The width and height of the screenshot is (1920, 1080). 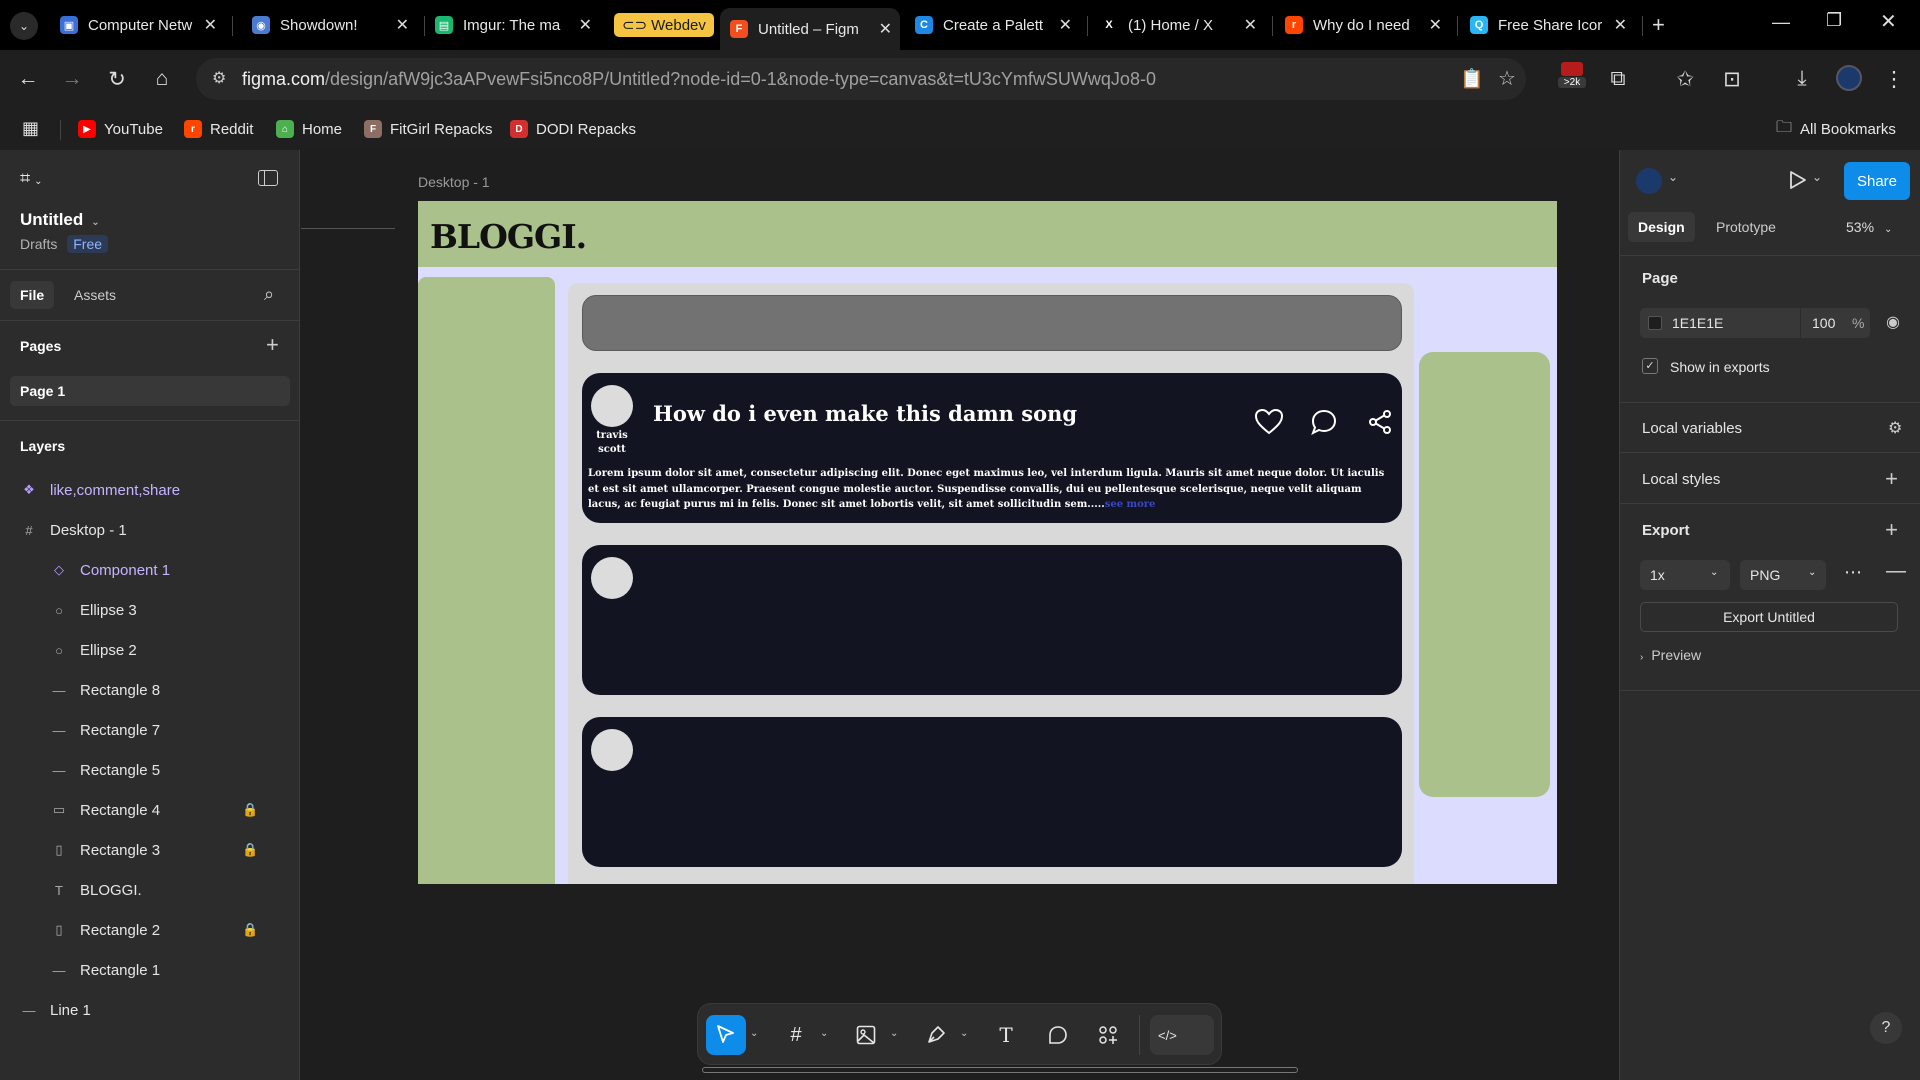 What do you see at coordinates (1472, 79) in the screenshot?
I see `clipboard-icon: 📋` at bounding box center [1472, 79].